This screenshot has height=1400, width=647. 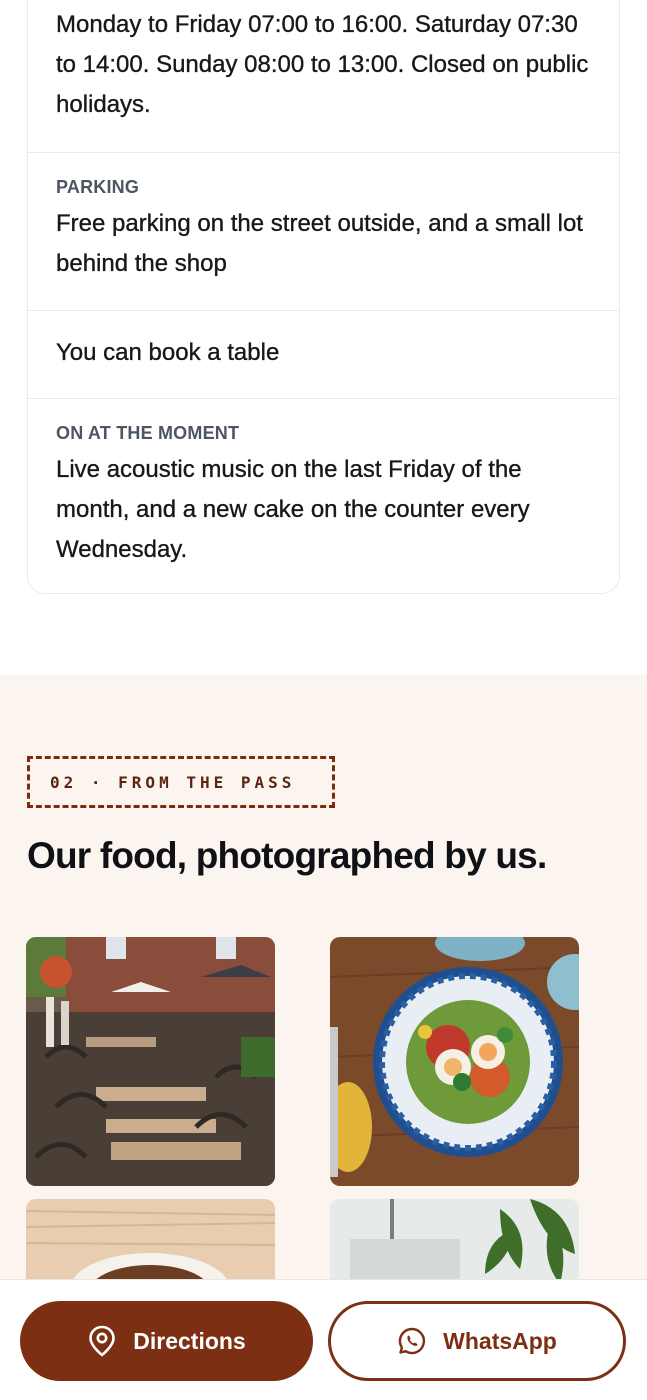 I want to click on breakfast-bowl-photo, so click(x=454, y=1061).